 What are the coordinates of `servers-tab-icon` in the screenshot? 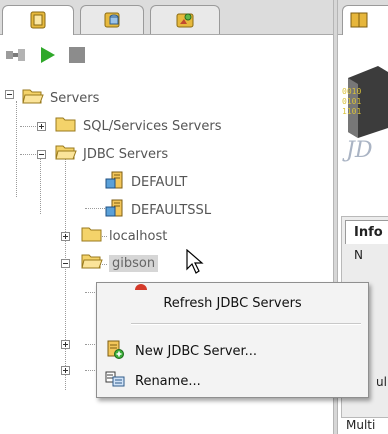 It's located at (38, 22).